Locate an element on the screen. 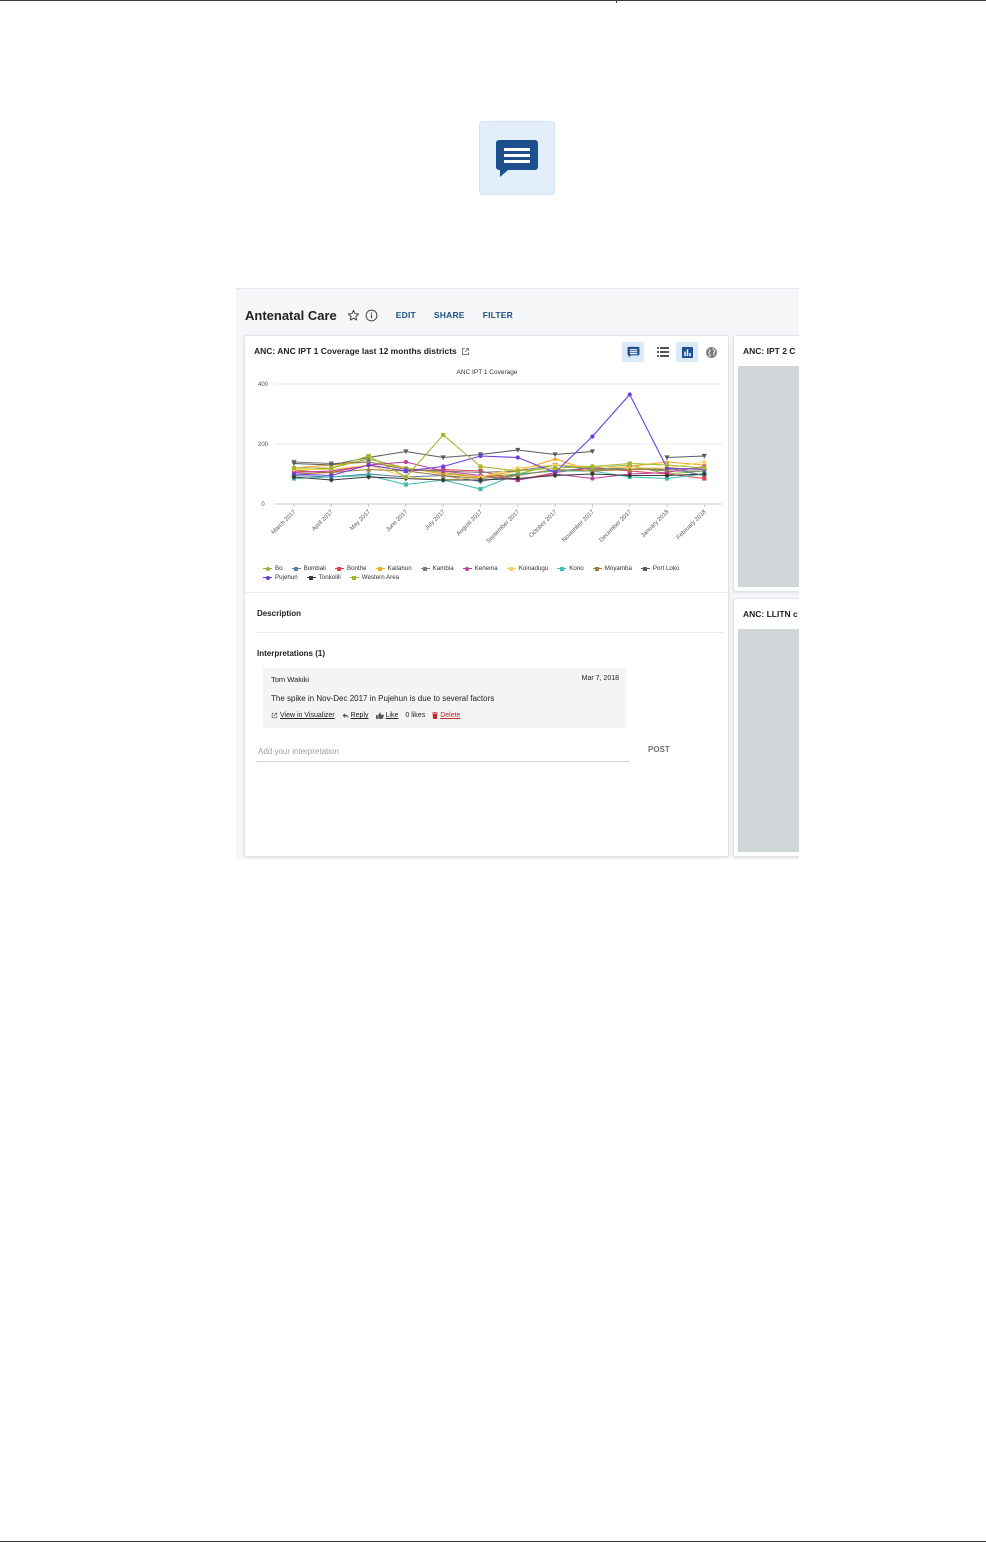  legend-item: Port Loko is located at coordinates (660, 568).